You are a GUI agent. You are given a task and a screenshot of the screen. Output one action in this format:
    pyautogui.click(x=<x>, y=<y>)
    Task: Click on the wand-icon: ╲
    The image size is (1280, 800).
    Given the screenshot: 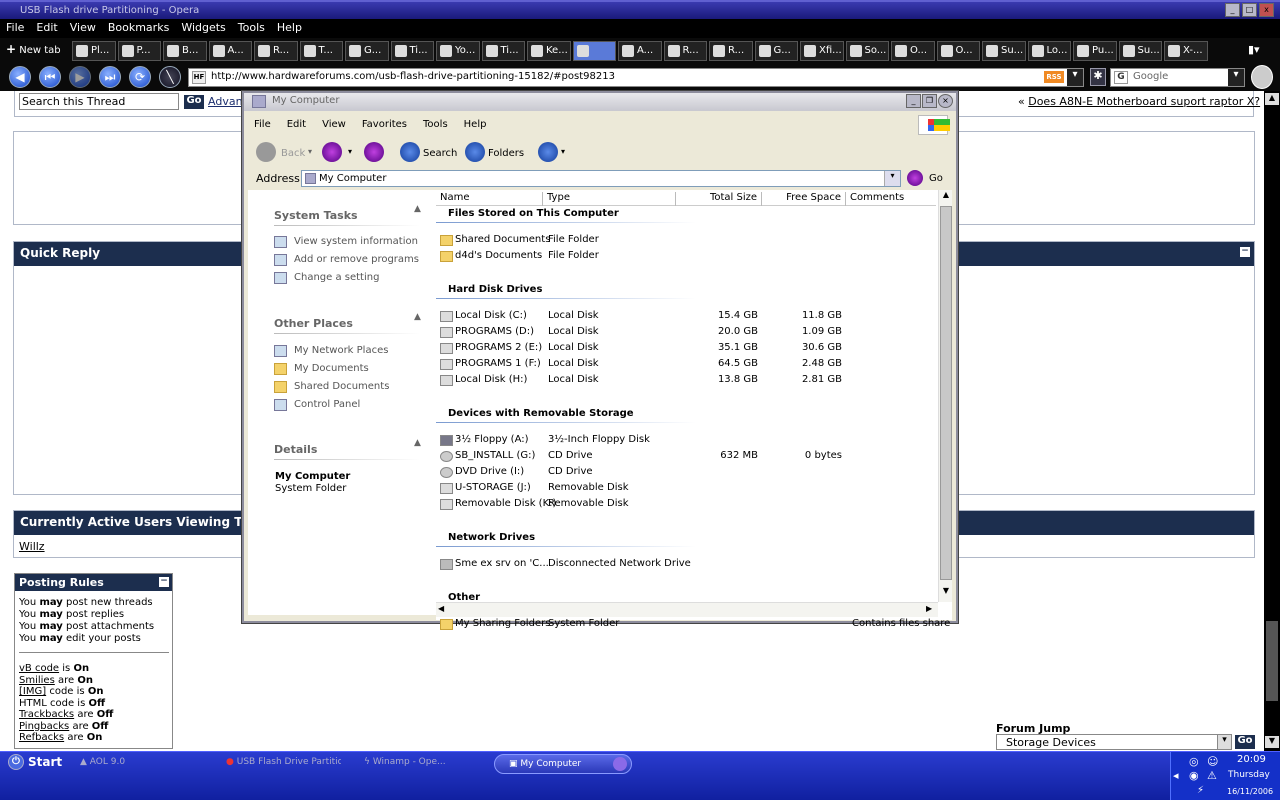 What is the action you would take?
    pyautogui.click(x=170, y=77)
    